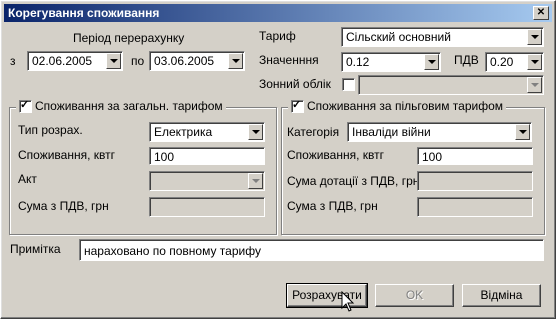 This screenshot has width=556, height=319. I want to click on close-icon: ✕, so click(541, 12).